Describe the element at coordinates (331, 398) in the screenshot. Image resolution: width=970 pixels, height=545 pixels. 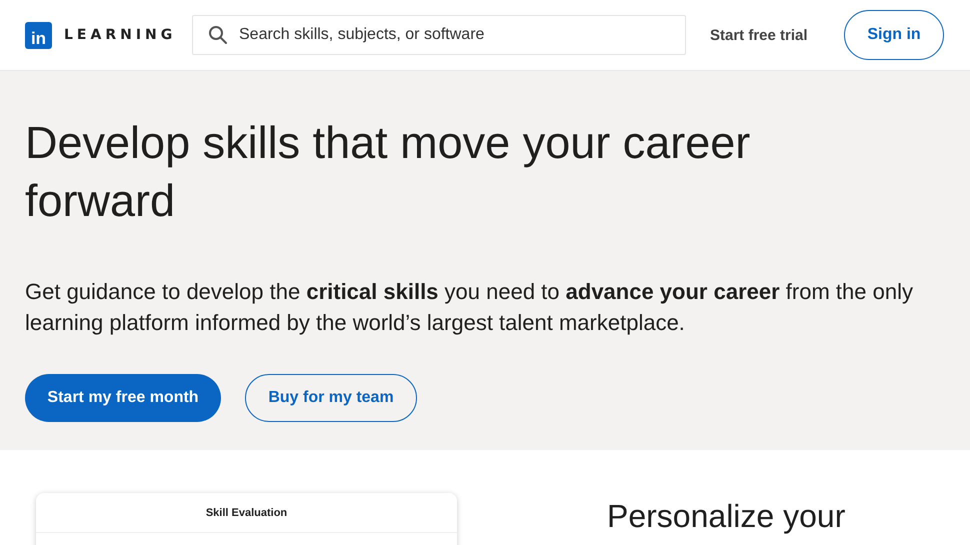
I see `buy-for-team-button: Buy for my team` at that location.